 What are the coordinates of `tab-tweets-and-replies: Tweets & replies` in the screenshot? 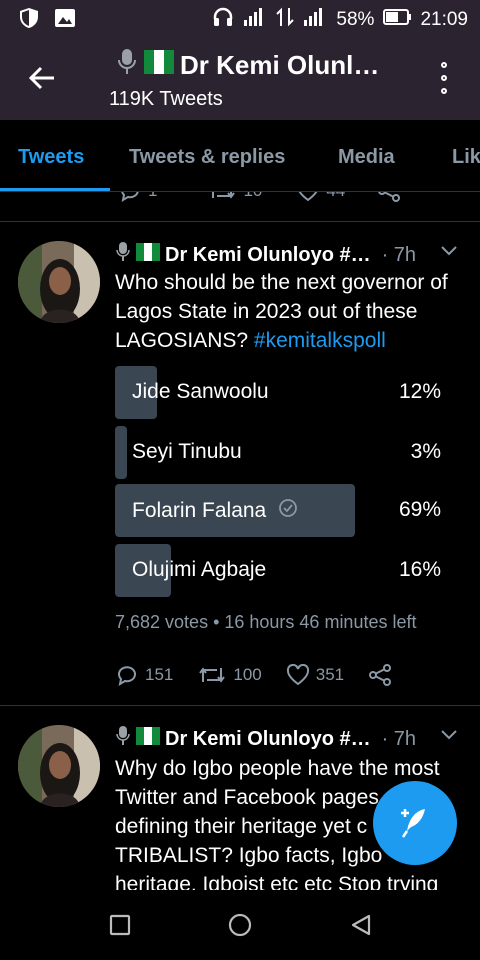 It's located at (207, 157).